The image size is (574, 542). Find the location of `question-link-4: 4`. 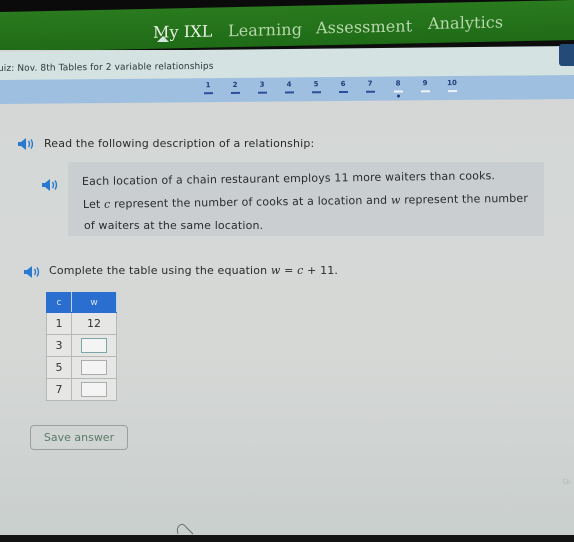

question-link-4: 4 is located at coordinates (289, 87).